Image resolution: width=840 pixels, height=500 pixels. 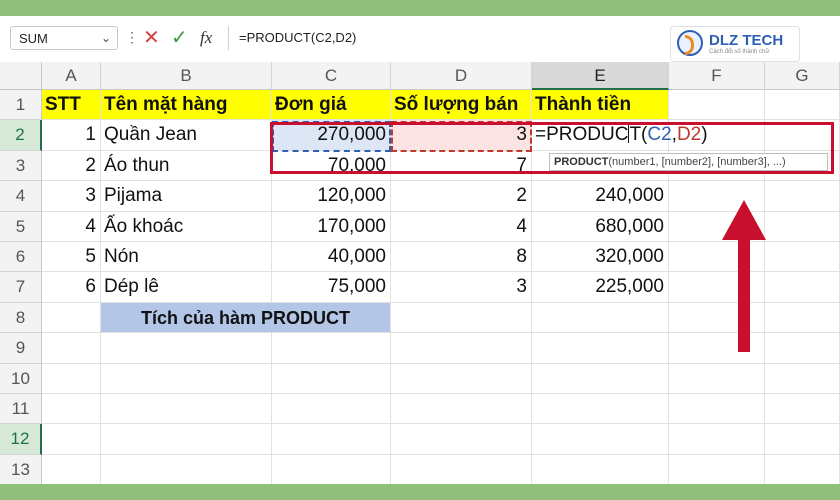 What do you see at coordinates (186, 196) in the screenshot?
I see `cell-ten-4: Pijama` at bounding box center [186, 196].